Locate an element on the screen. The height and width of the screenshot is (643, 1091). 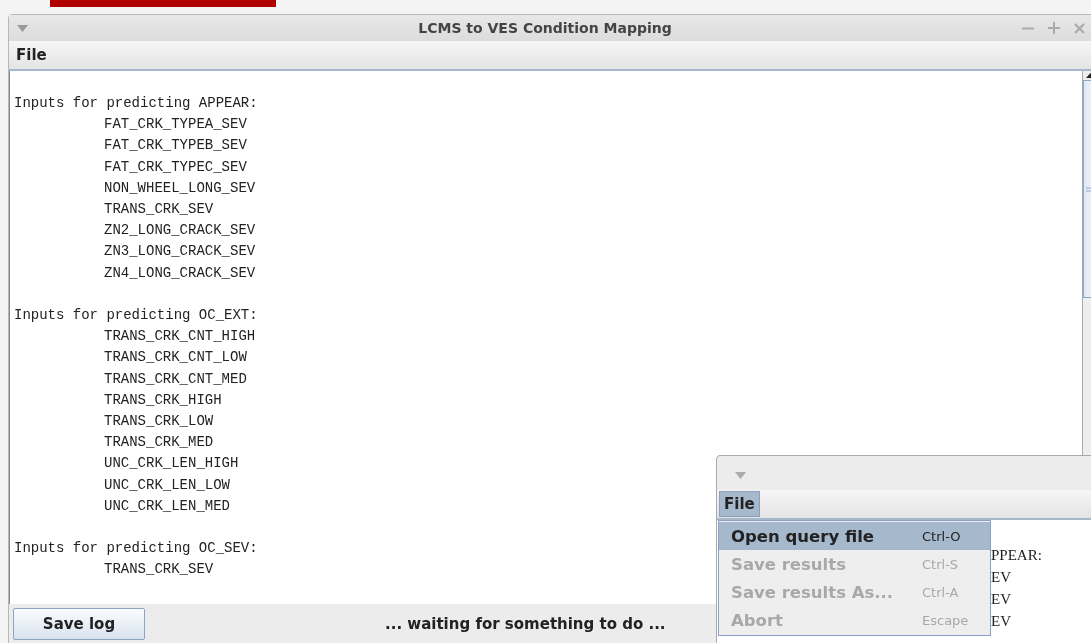
close-icon is located at coordinates (1079, 28).